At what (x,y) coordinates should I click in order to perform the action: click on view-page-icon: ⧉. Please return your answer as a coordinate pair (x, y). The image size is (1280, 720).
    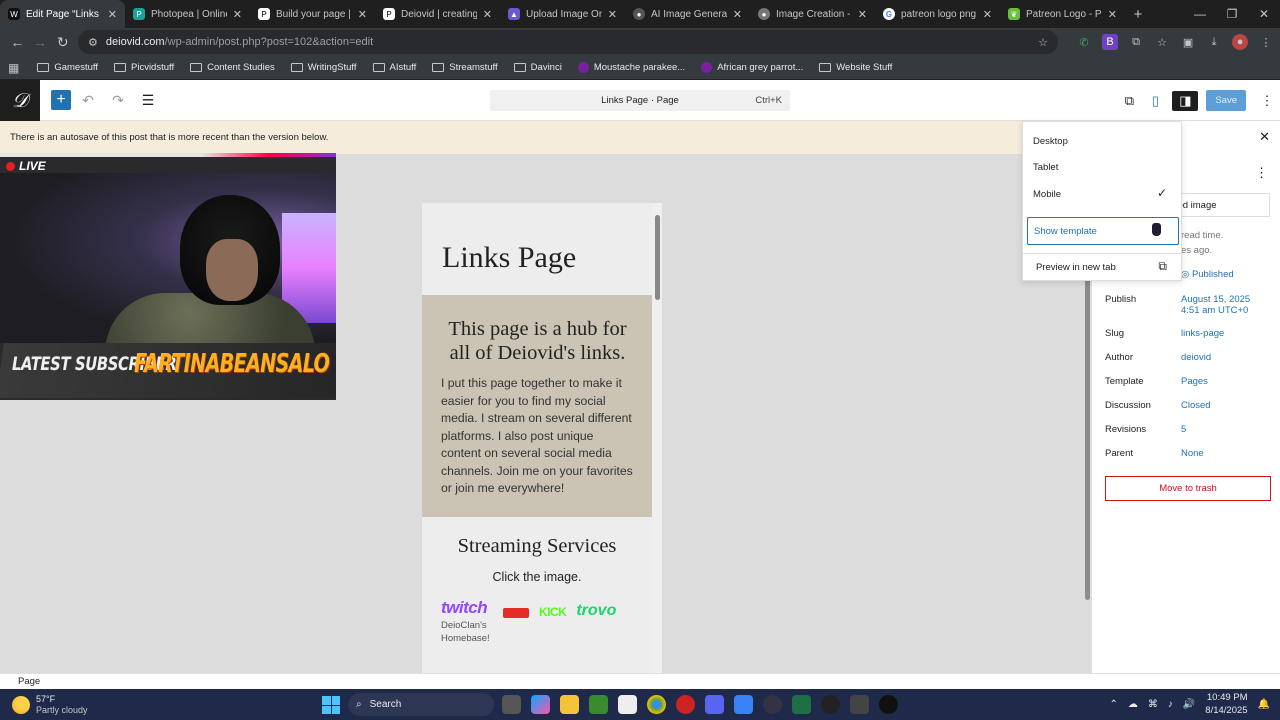
    Looking at the image, I should click on (1129, 101).